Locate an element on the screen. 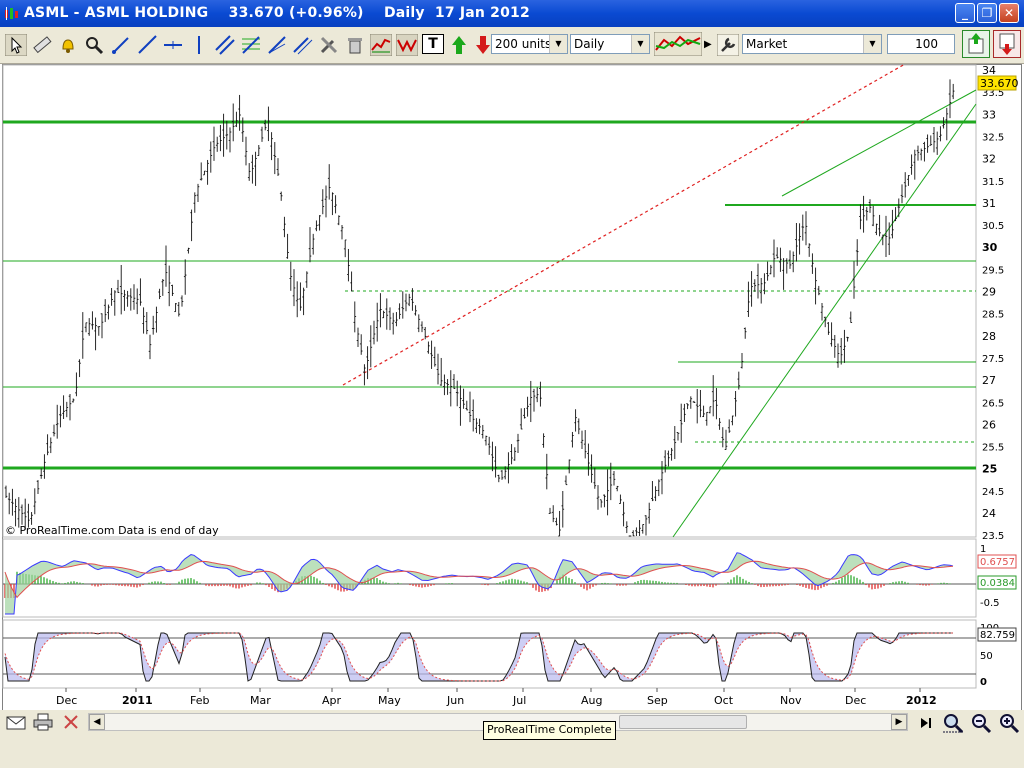 The image size is (1024, 768). quantity-field: 100 is located at coordinates (921, 44).